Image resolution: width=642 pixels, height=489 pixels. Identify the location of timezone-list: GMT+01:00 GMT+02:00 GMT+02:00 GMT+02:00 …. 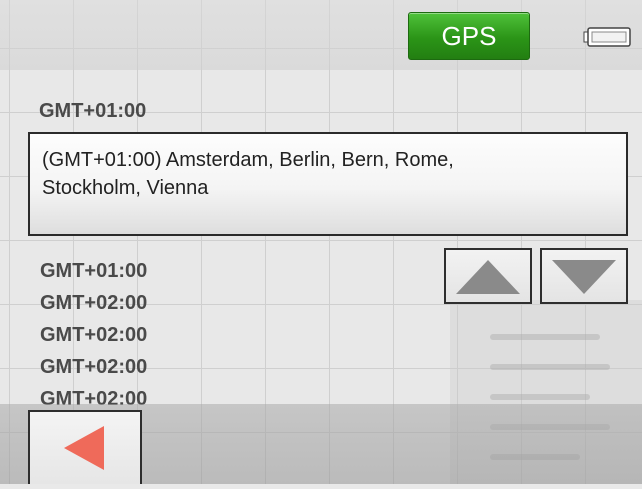
(93, 335).